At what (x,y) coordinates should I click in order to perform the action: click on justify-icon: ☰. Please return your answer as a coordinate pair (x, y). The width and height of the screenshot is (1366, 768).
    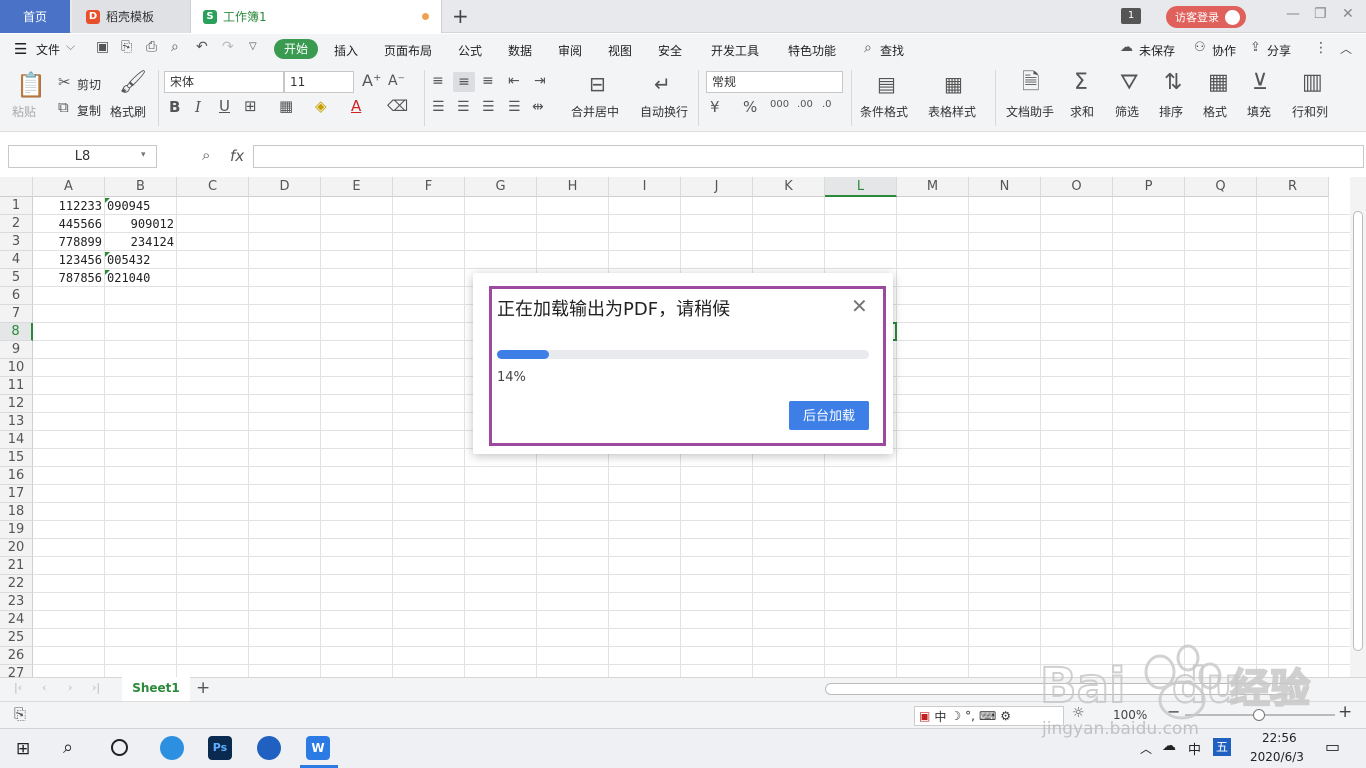
    Looking at the image, I should click on (514, 107).